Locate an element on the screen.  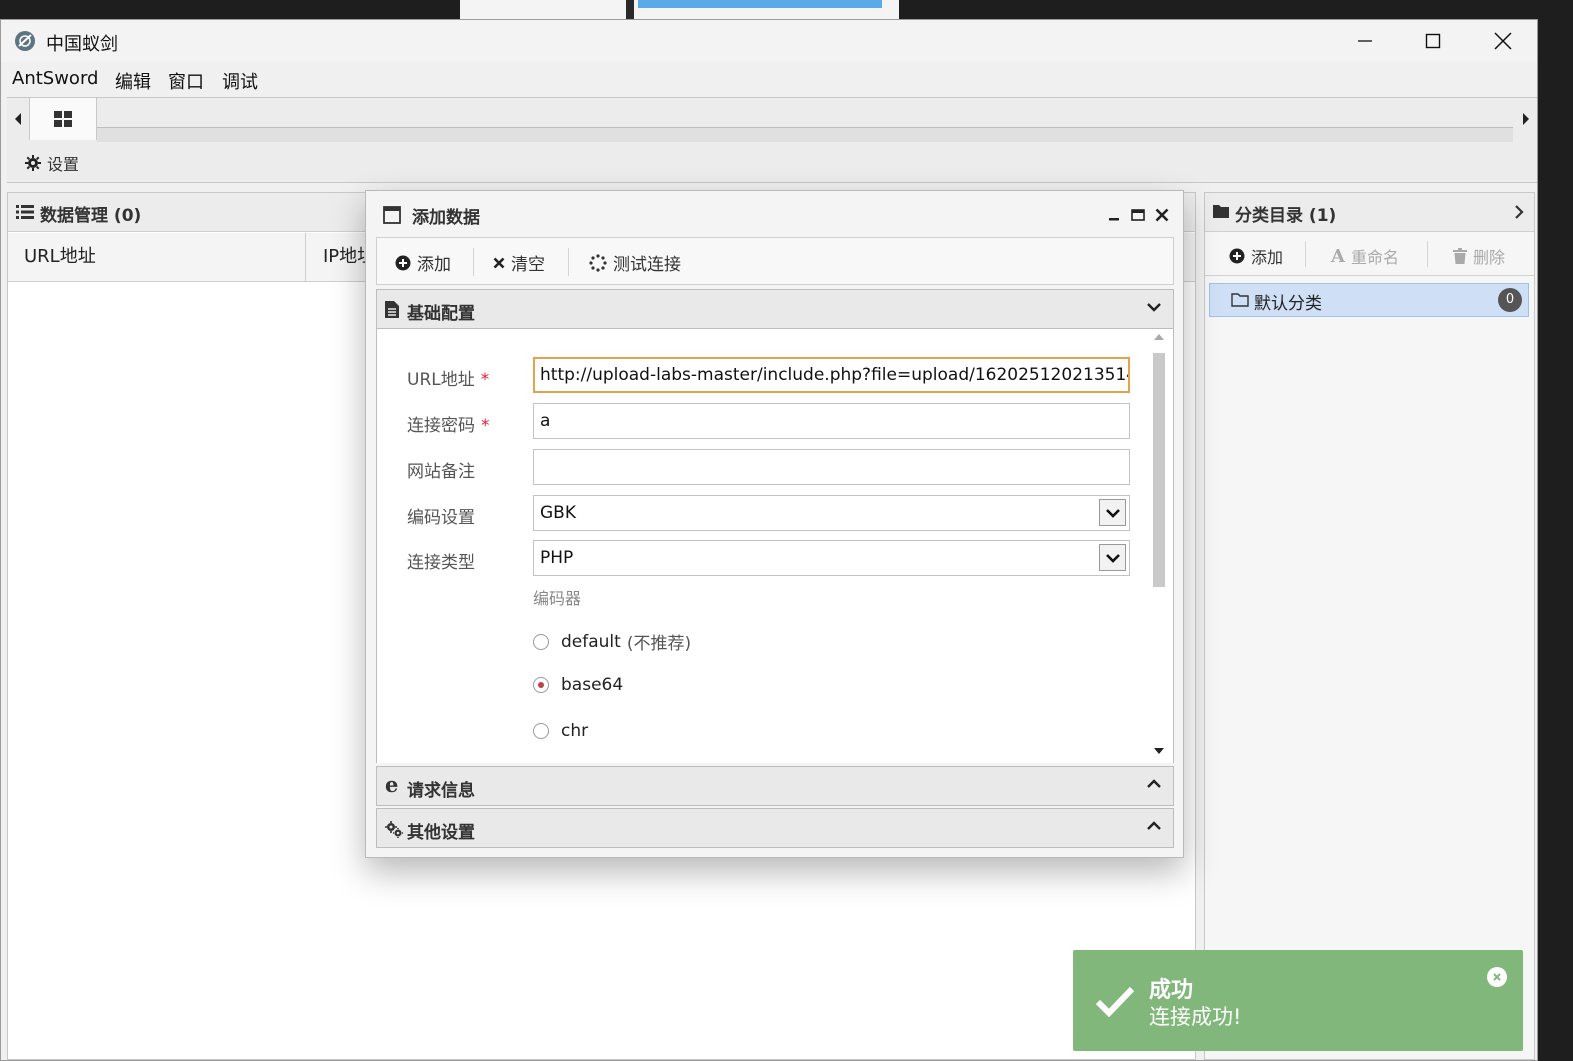
minimize-button is located at coordinates (1365, 41).